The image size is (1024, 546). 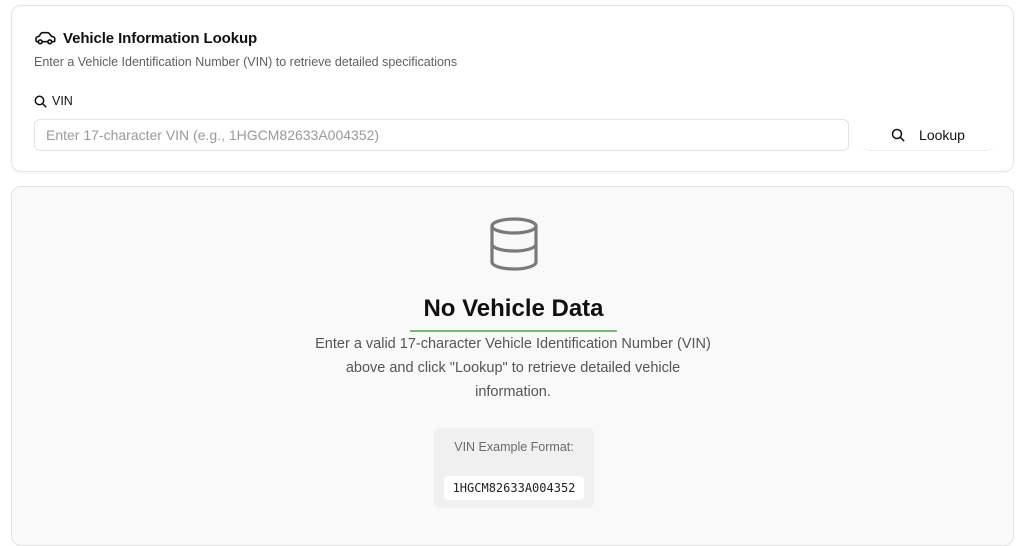 I want to click on empty-state-title: No Vehicle Data, so click(x=513, y=308).